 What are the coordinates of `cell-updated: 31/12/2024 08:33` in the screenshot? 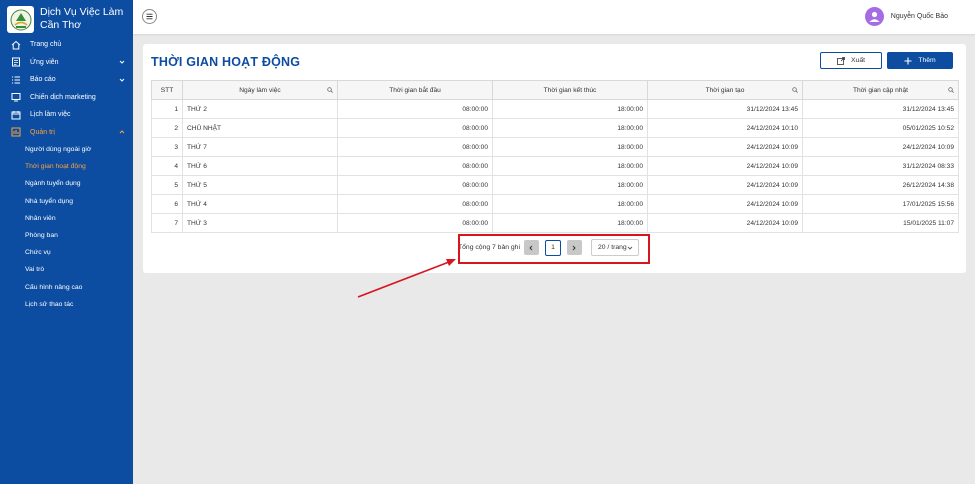 It's located at (880, 166).